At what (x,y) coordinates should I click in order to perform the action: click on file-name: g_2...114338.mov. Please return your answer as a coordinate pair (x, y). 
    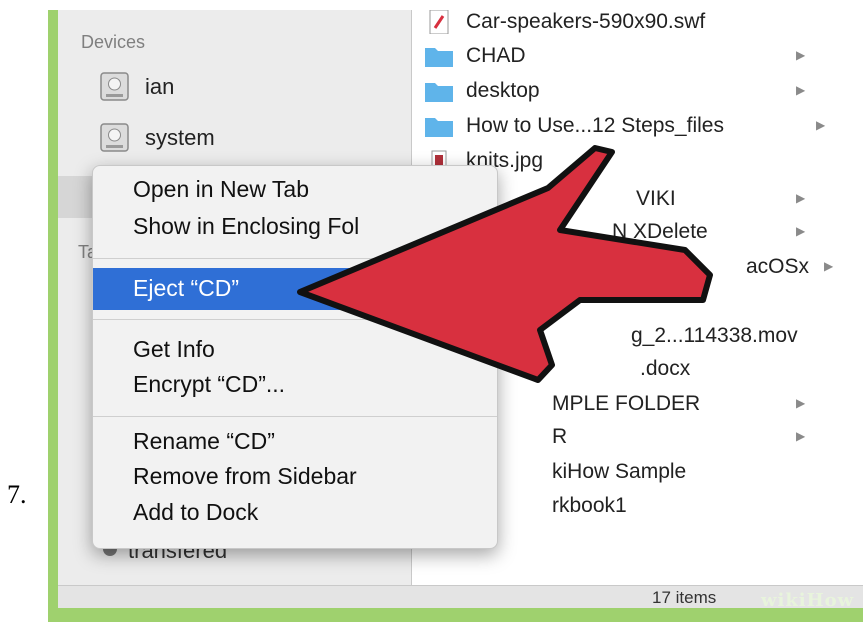
    Looking at the image, I should click on (714, 335).